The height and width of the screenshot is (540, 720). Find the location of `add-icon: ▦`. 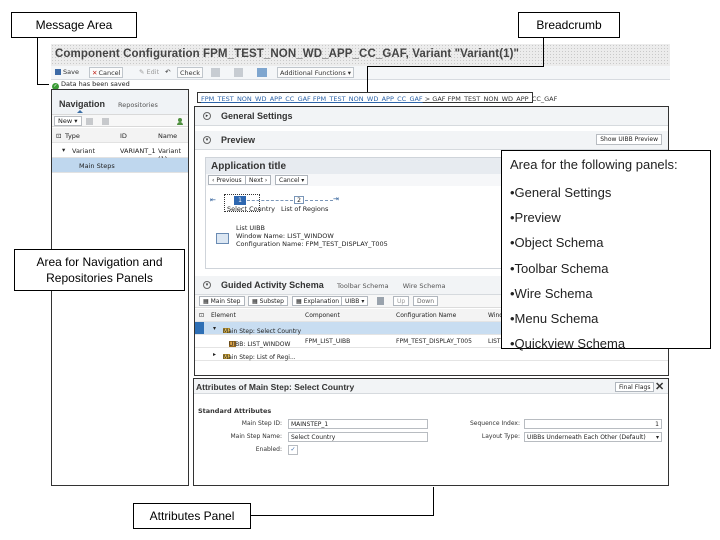

add-icon: ▦ is located at coordinates (206, 301).